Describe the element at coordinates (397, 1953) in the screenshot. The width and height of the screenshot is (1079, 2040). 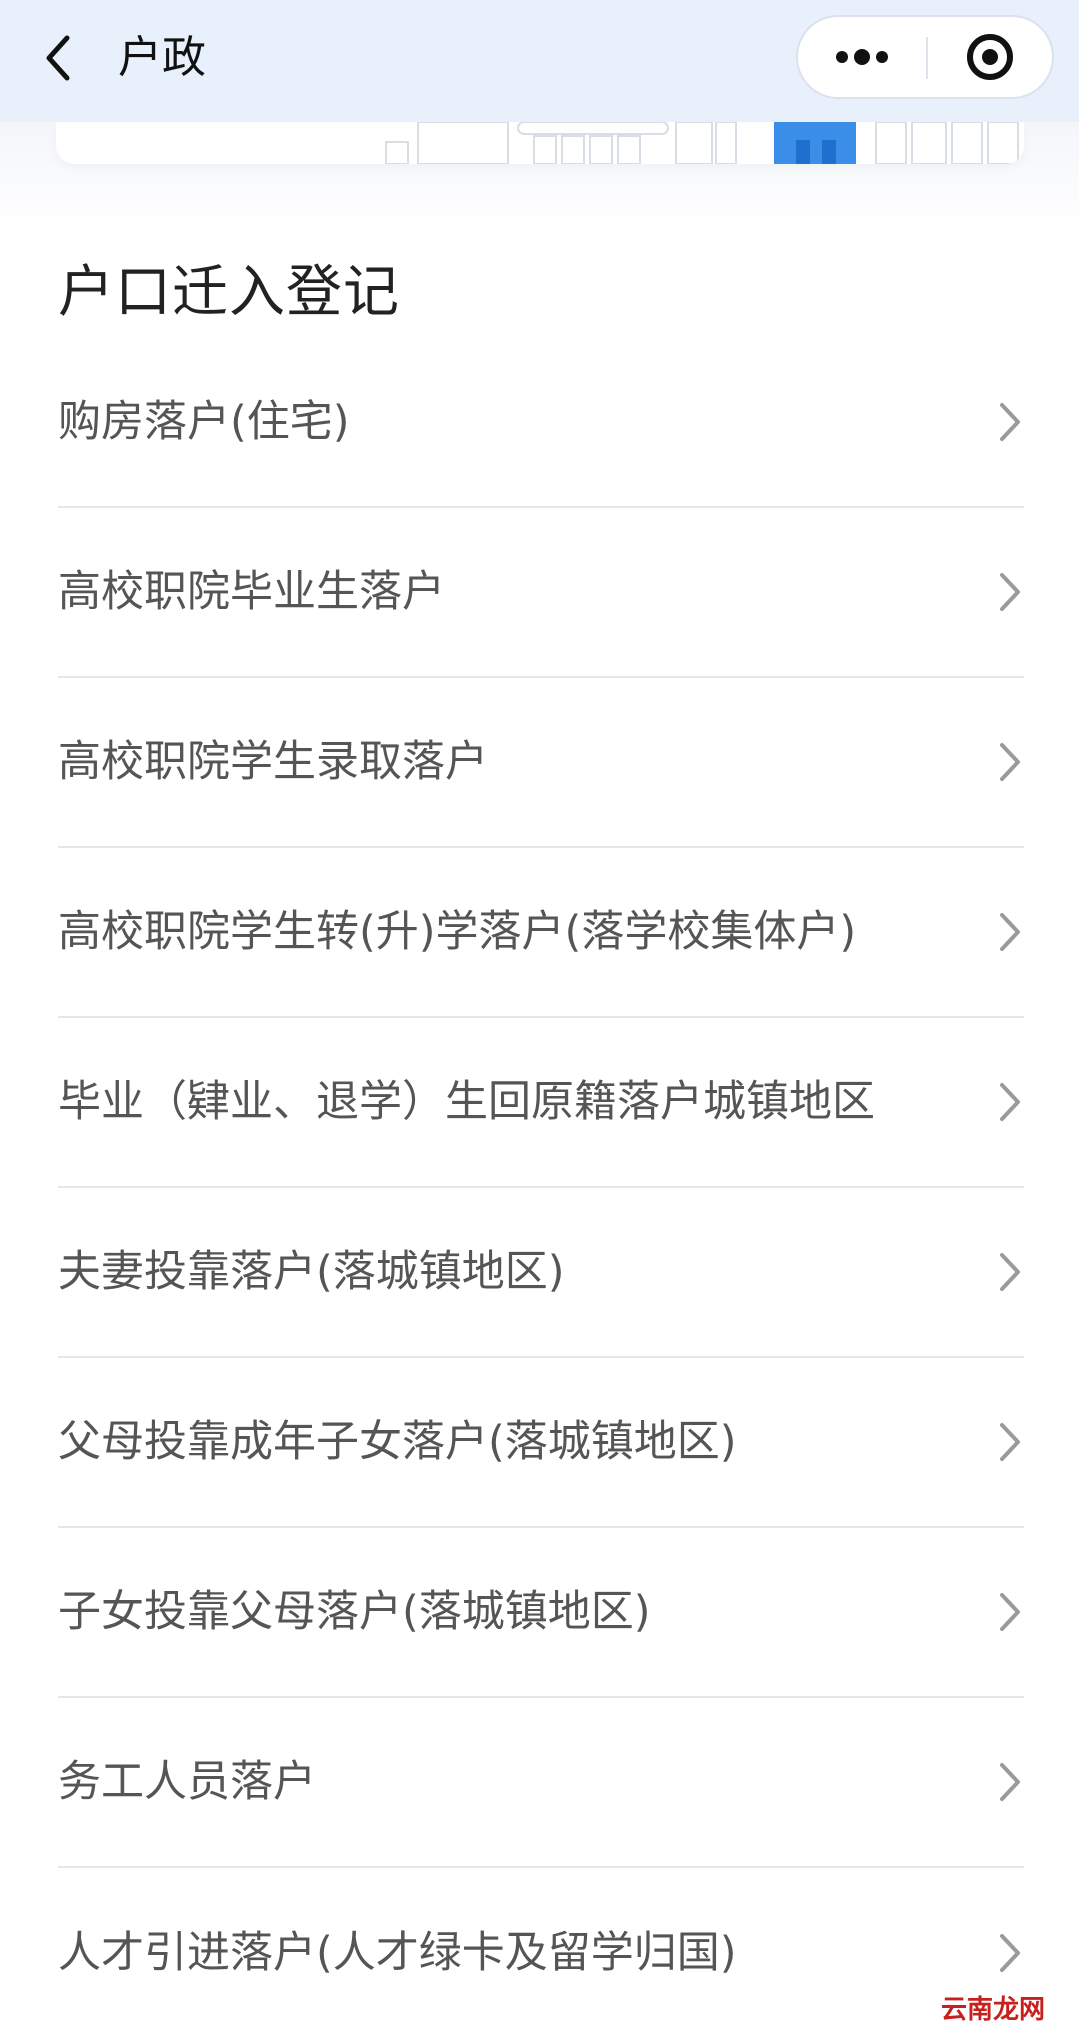
I see `list-item-label: 人才引进落户(人才绿卡及留学归国)` at that location.